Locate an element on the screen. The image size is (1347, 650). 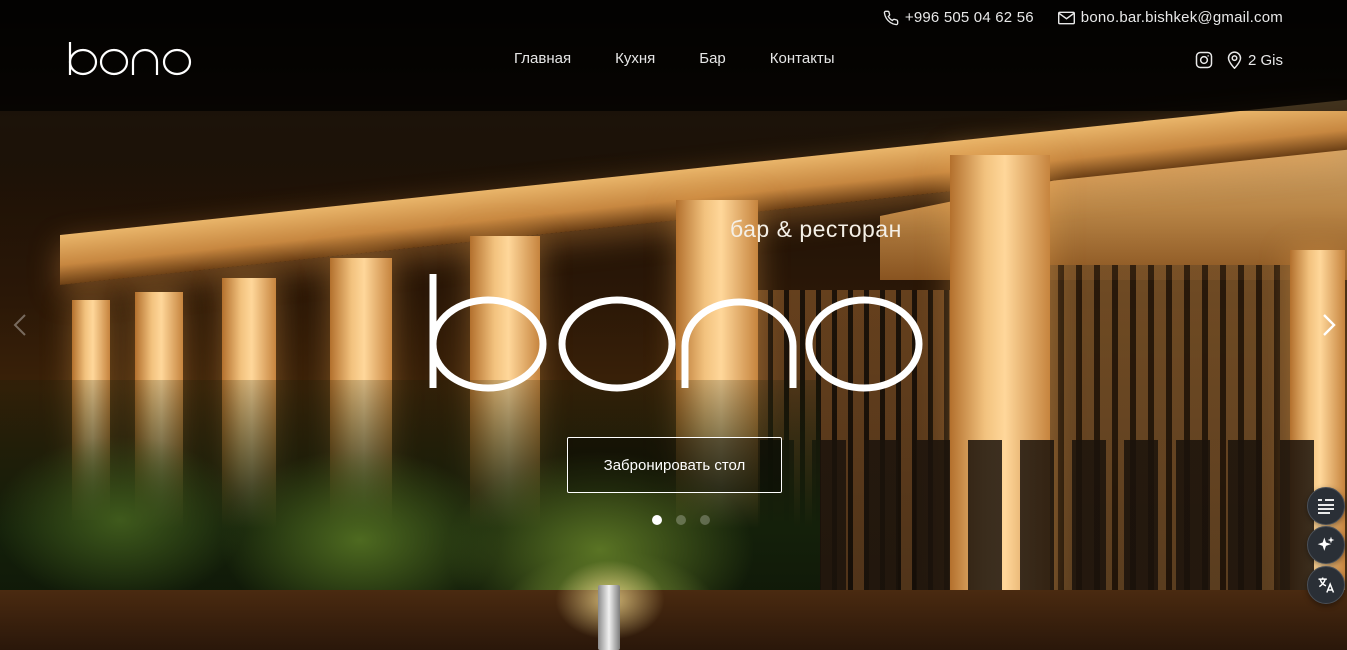
header-logo: bono is located at coordinates (131, 59).